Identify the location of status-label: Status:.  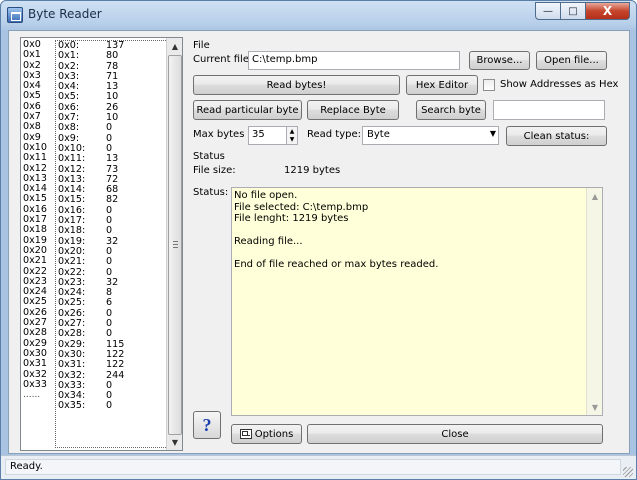
(211, 192).